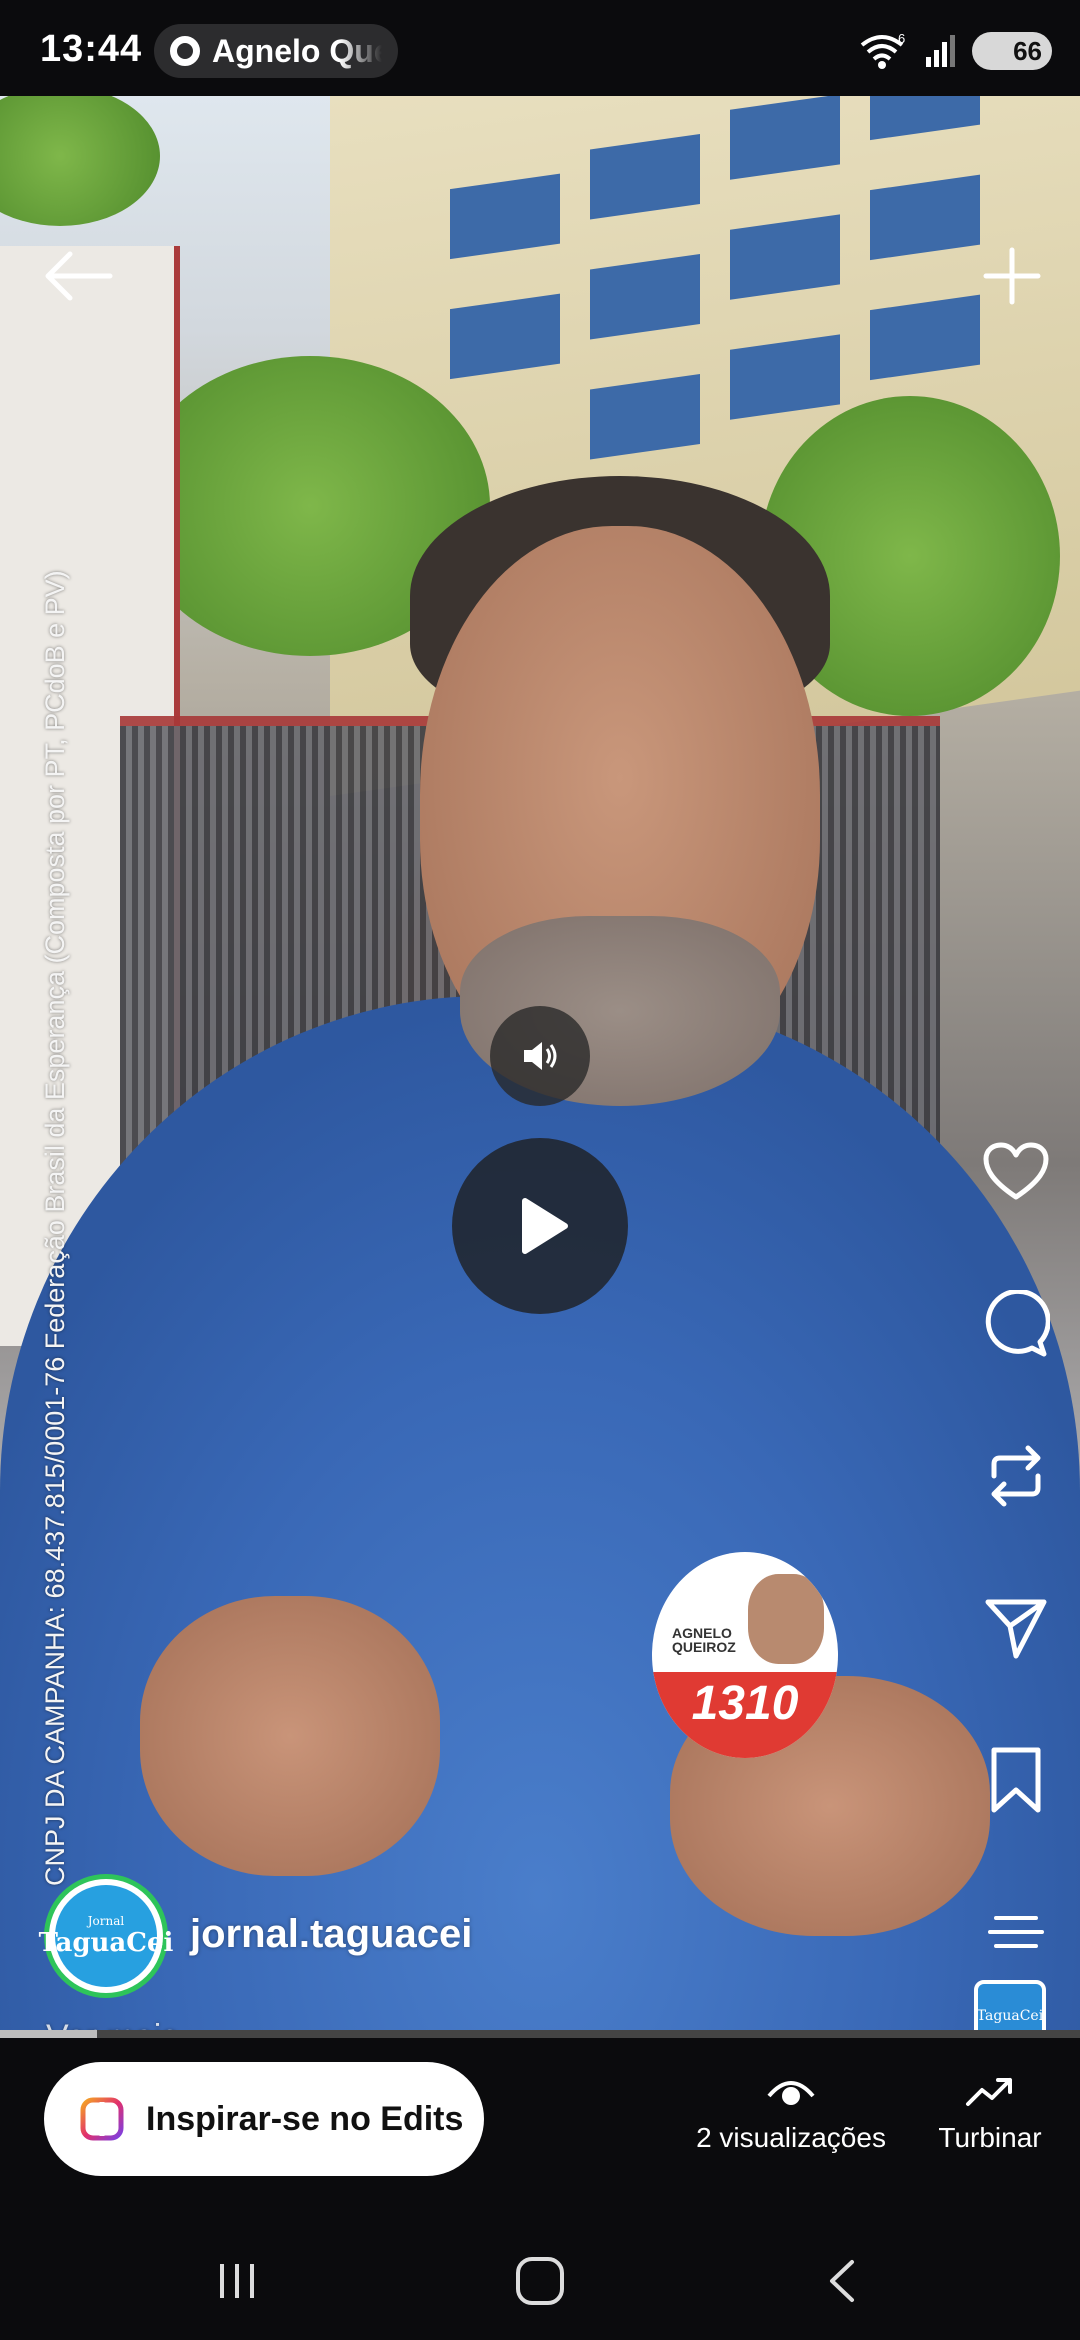  I want to click on audio-thumbnail: TaguaCei, so click(1010, 2008).